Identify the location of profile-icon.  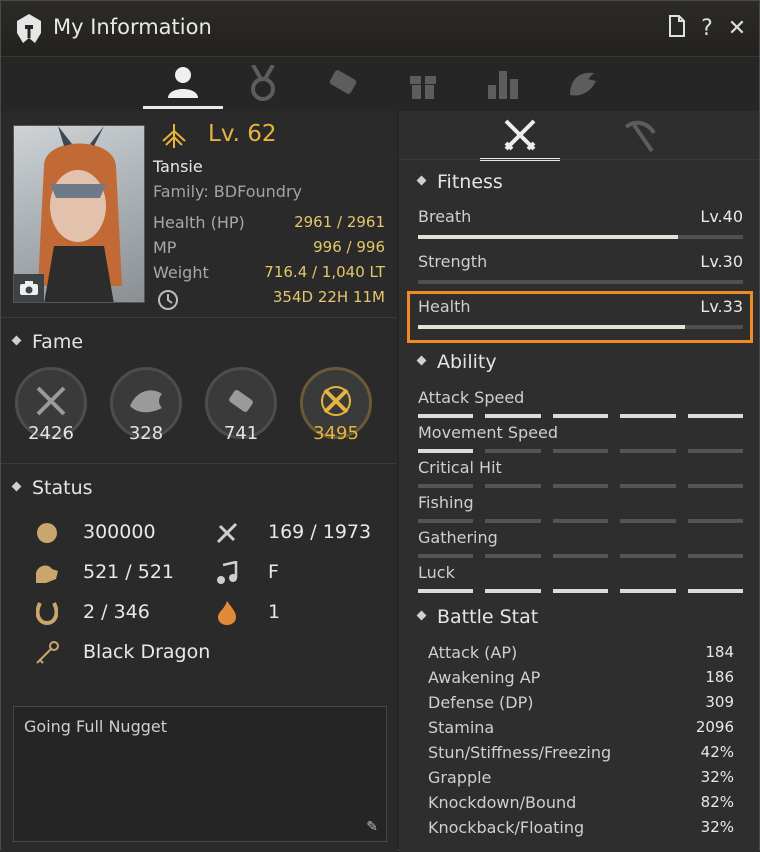
(183, 84).